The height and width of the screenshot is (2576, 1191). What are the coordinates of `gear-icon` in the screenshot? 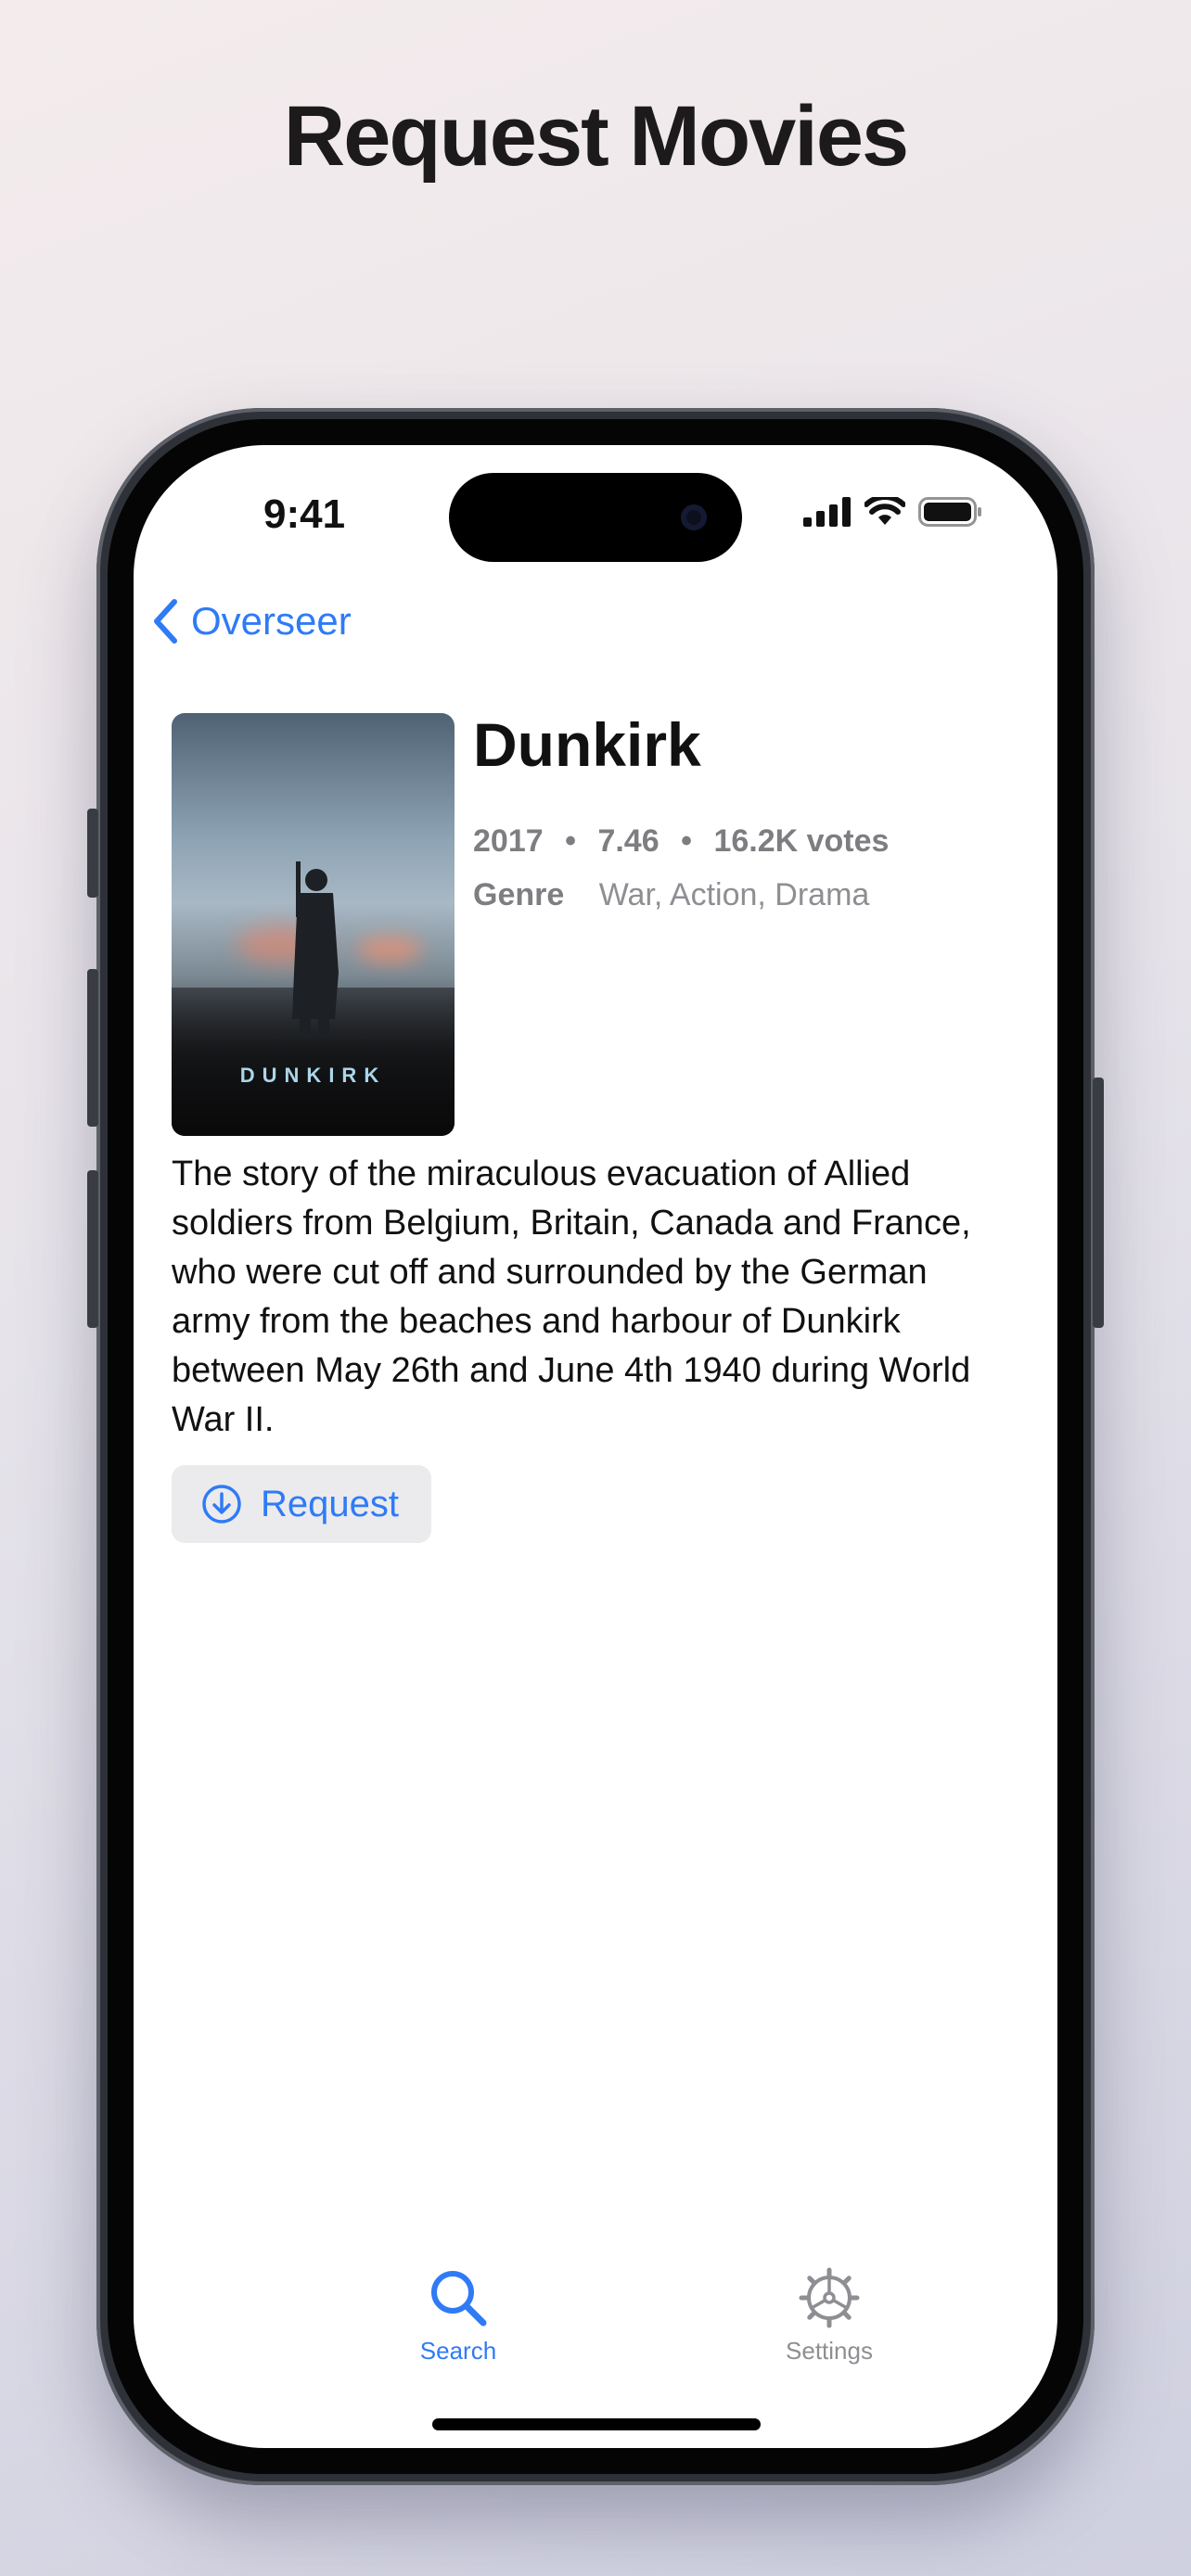 It's located at (829, 2298).